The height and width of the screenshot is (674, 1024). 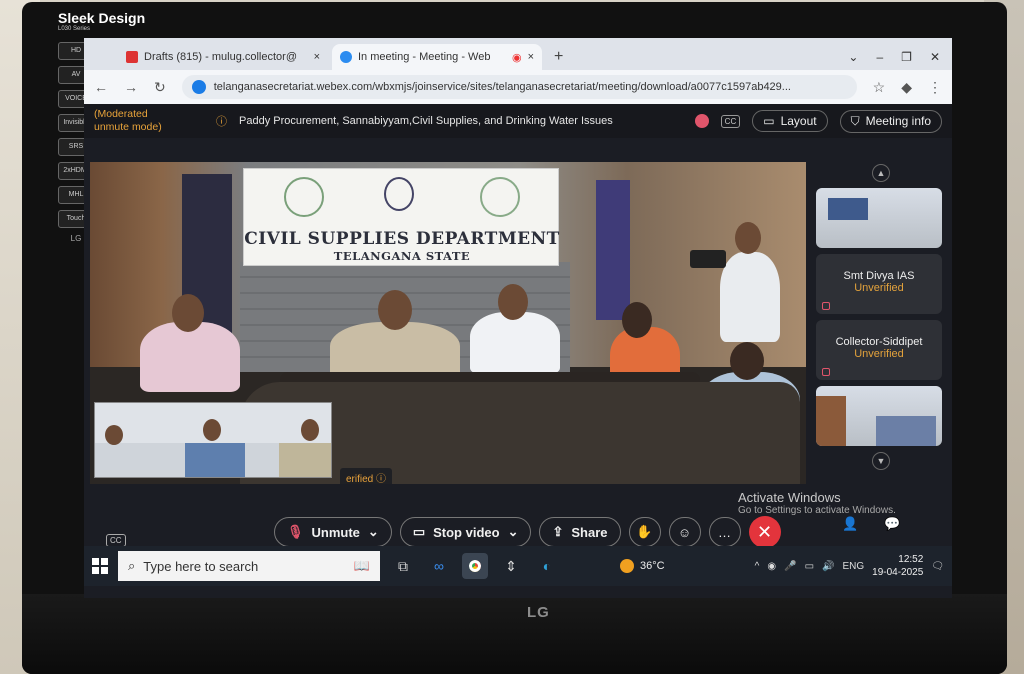 What do you see at coordinates (748, 238) in the screenshot?
I see `photographer-head` at bounding box center [748, 238].